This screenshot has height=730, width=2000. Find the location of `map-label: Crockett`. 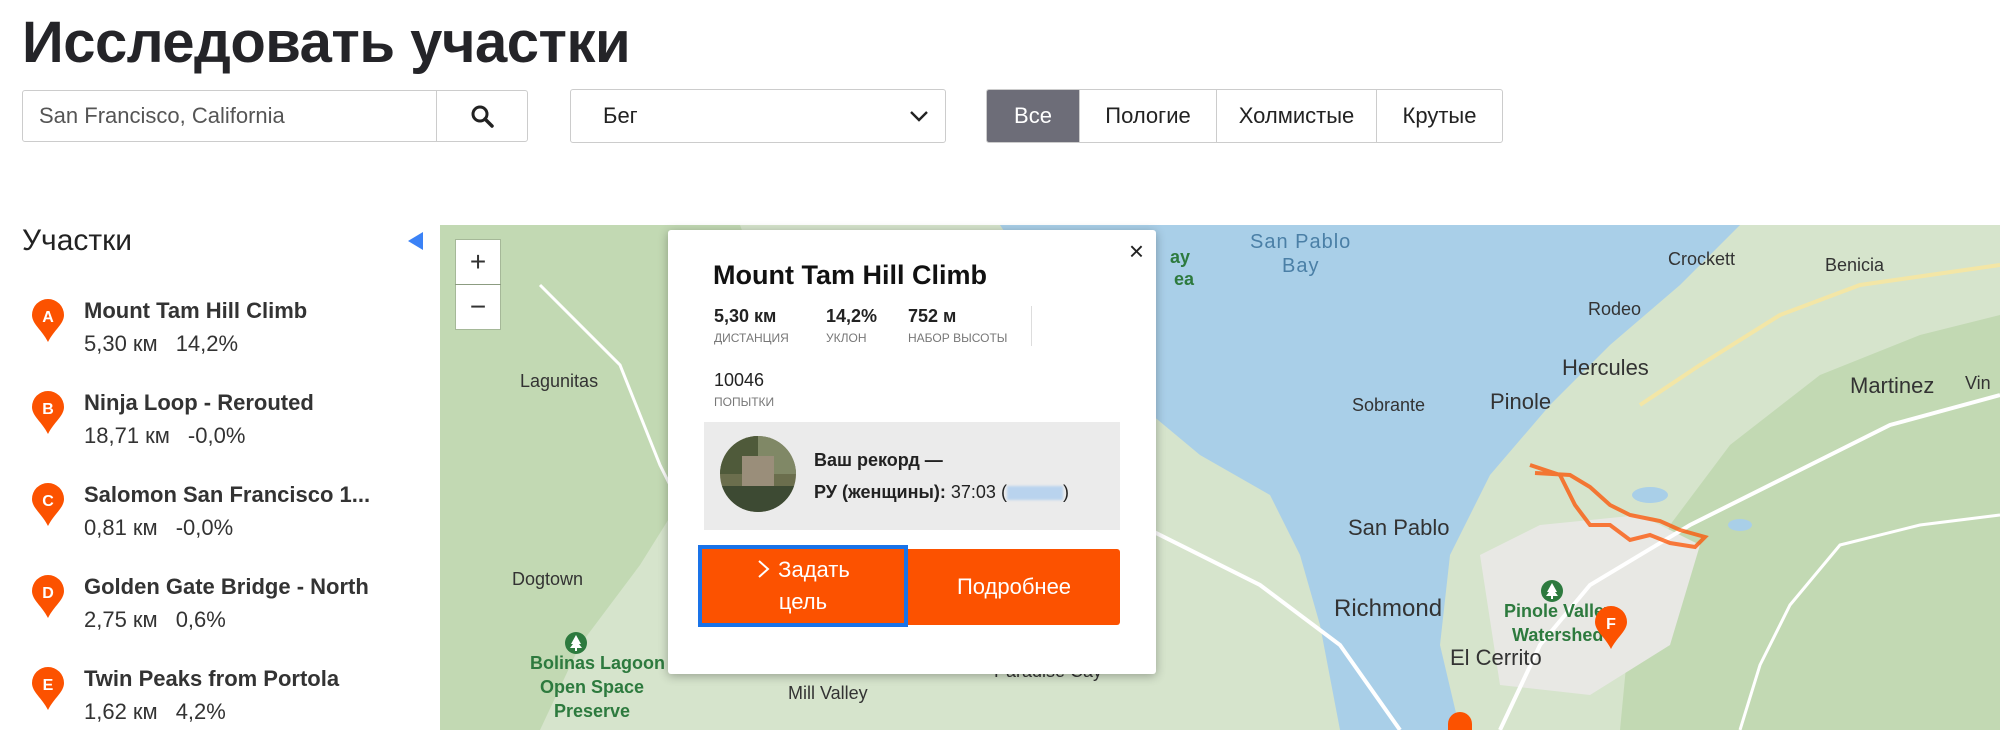

map-label: Crockett is located at coordinates (1702, 259).